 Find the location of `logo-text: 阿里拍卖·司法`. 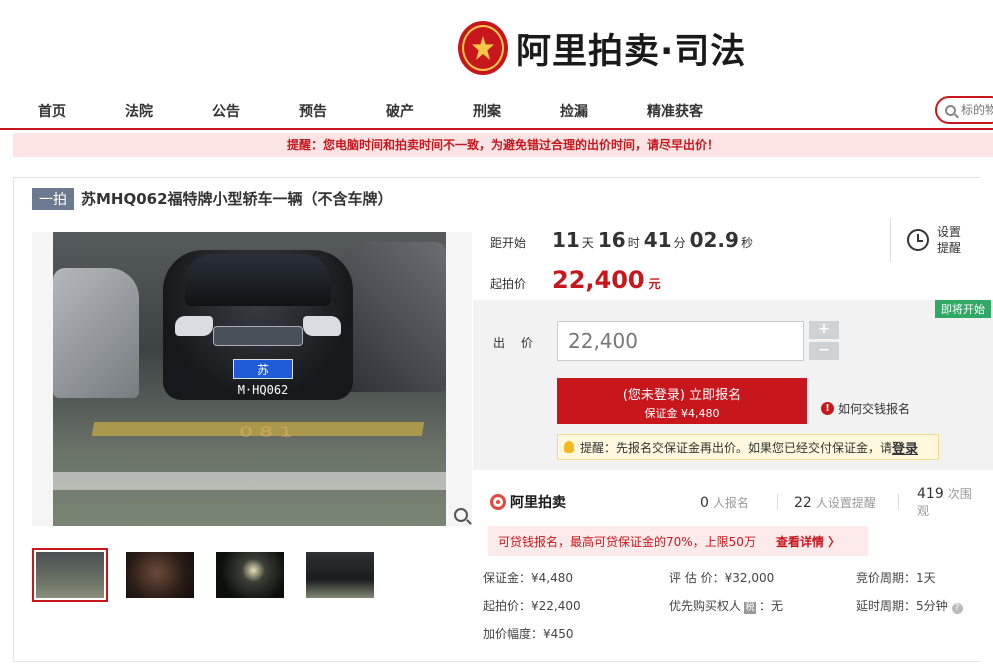

logo-text: 阿里拍卖·司法 is located at coordinates (631, 51).